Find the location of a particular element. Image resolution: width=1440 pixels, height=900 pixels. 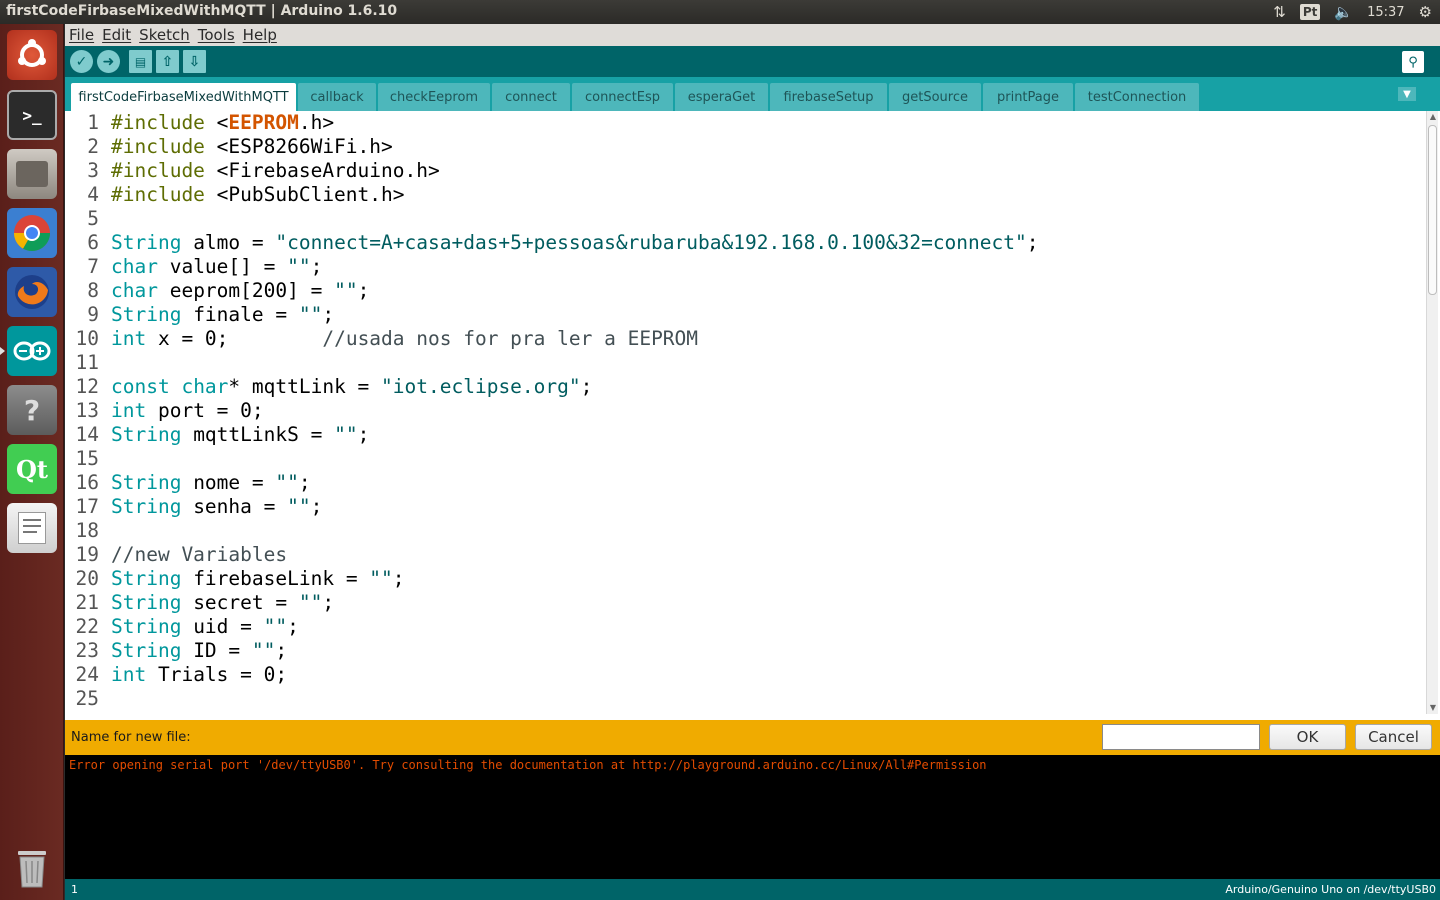

menu-tools: Tools is located at coordinates (216, 35).